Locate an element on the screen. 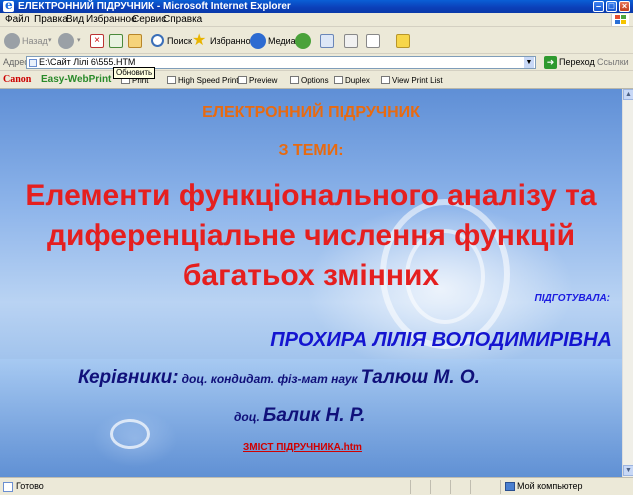 This screenshot has height=495, width=633. duplex-icon is located at coordinates (338, 80).